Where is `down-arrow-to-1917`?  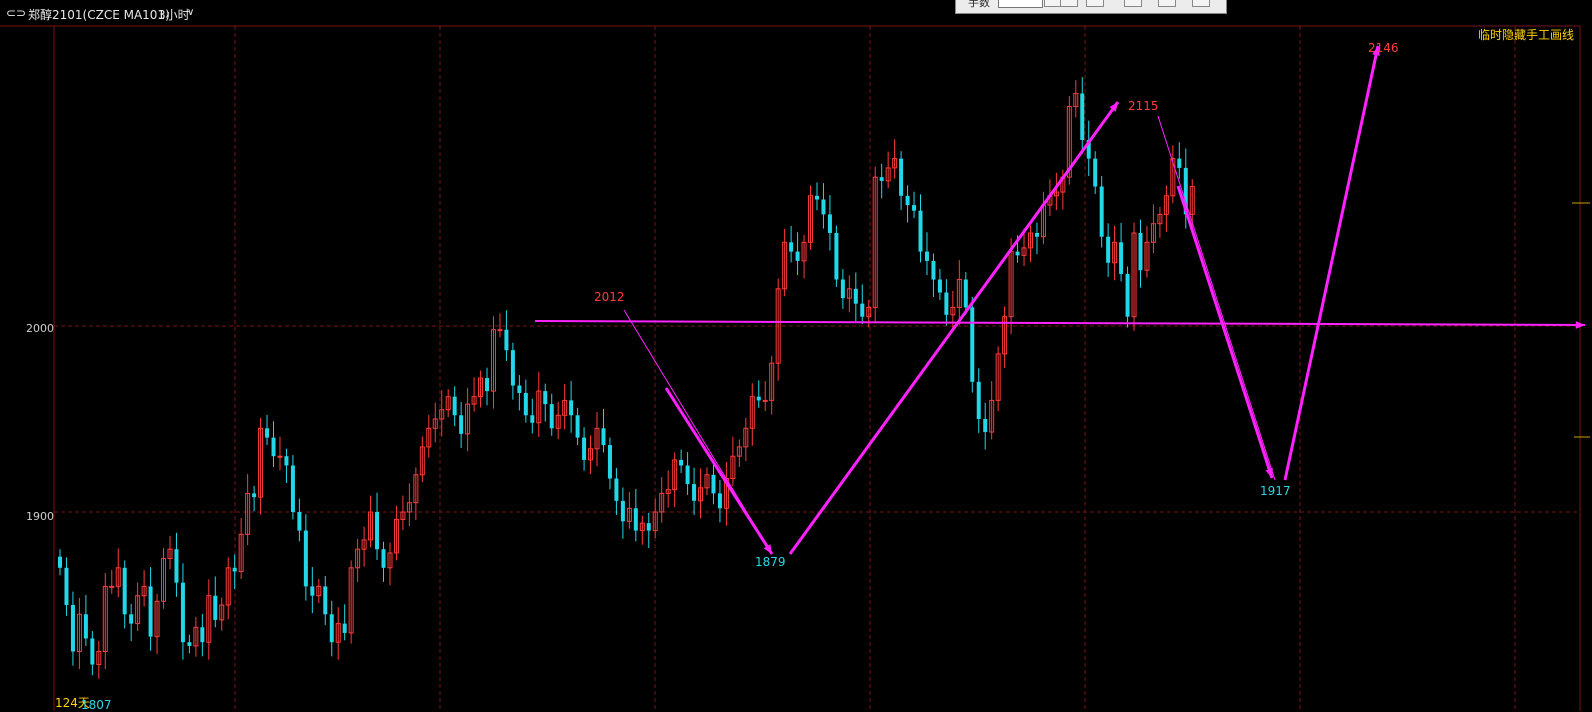
down-arrow-to-1917 is located at coordinates (1225, 332).